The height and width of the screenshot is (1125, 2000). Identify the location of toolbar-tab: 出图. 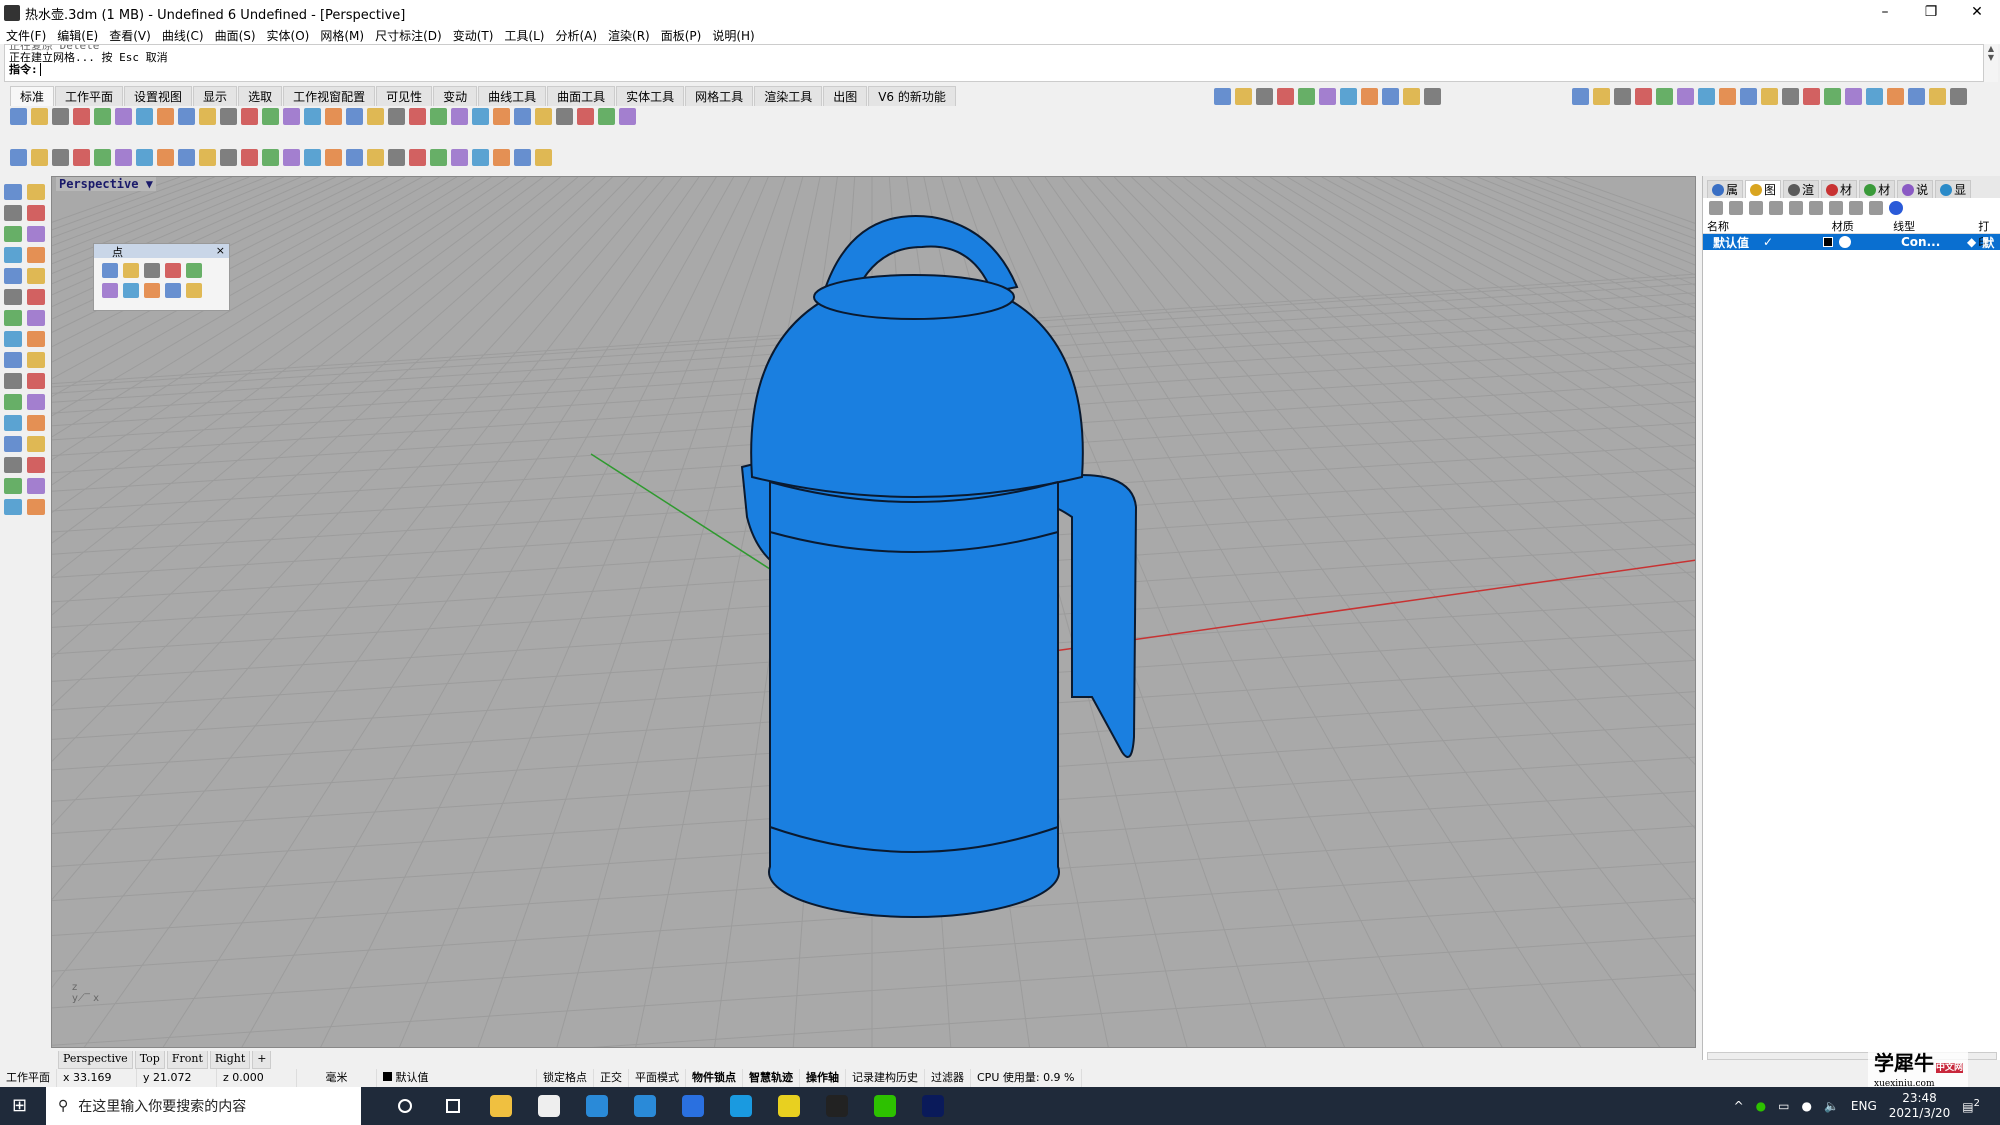
(845, 96).